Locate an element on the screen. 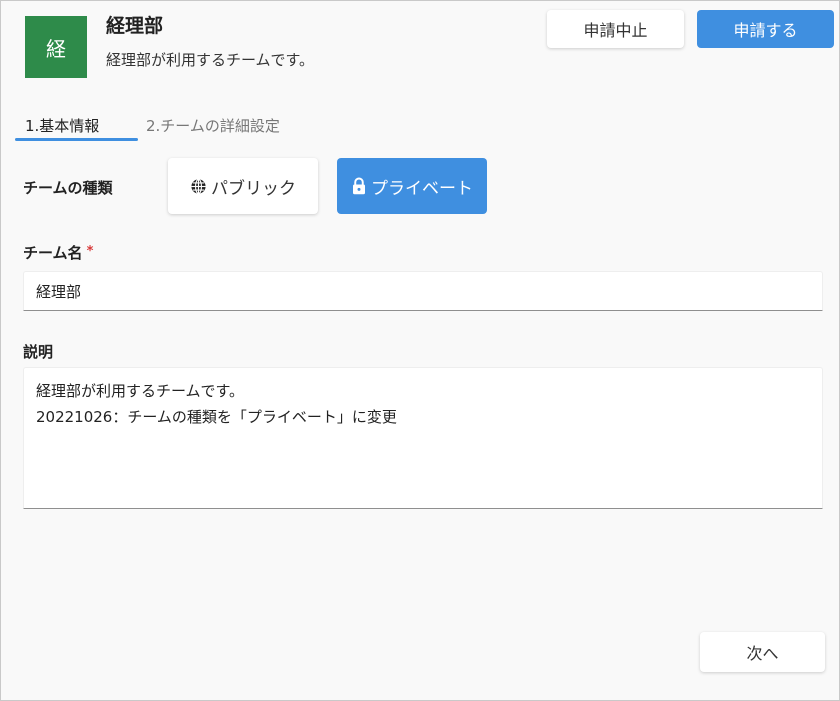 Image resolution: width=840 pixels, height=701 pixels. team-name-input: 経理部 is located at coordinates (423, 291).